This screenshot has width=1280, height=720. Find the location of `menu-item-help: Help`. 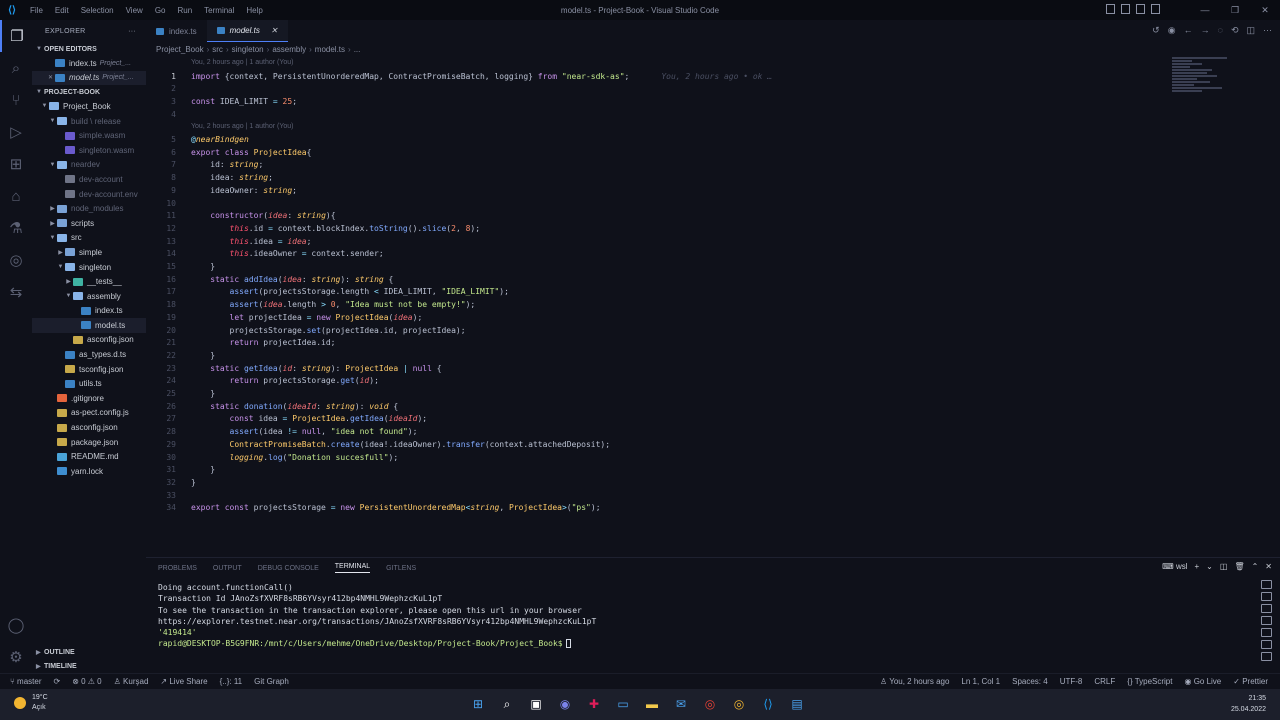

menu-item-help: Help is located at coordinates (254, 10).